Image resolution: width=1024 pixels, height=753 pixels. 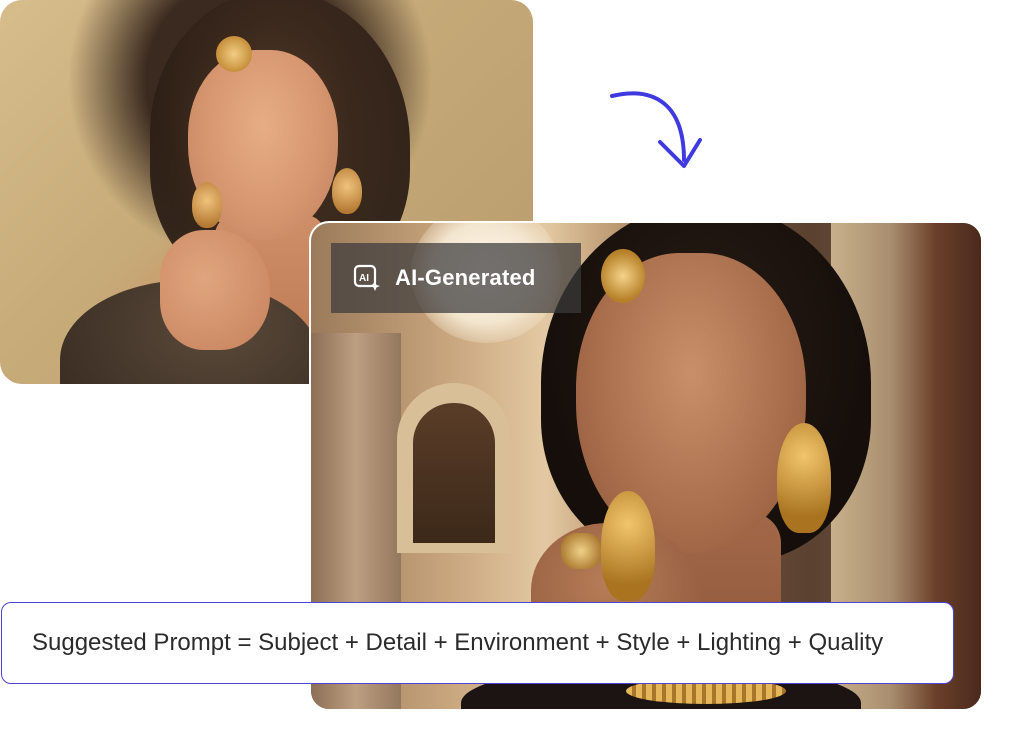 I want to click on ai-generated-badge: AI AI-Generated, so click(x=456, y=278).